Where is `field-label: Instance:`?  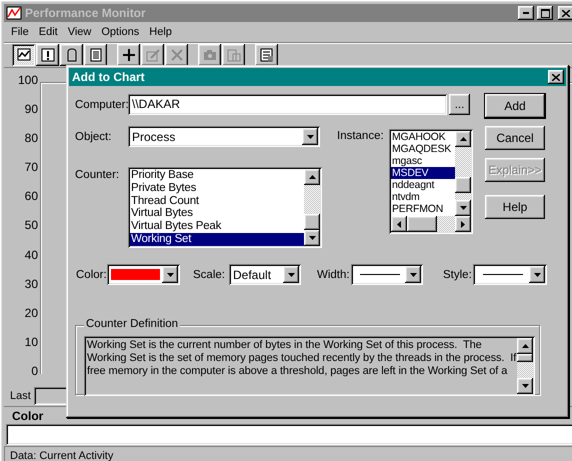
field-label: Instance: is located at coordinates (361, 136).